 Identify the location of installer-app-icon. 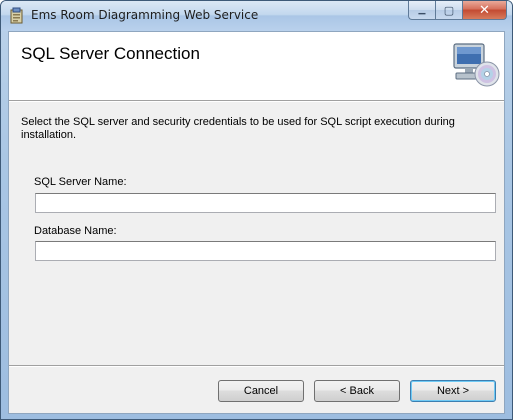
(16, 15).